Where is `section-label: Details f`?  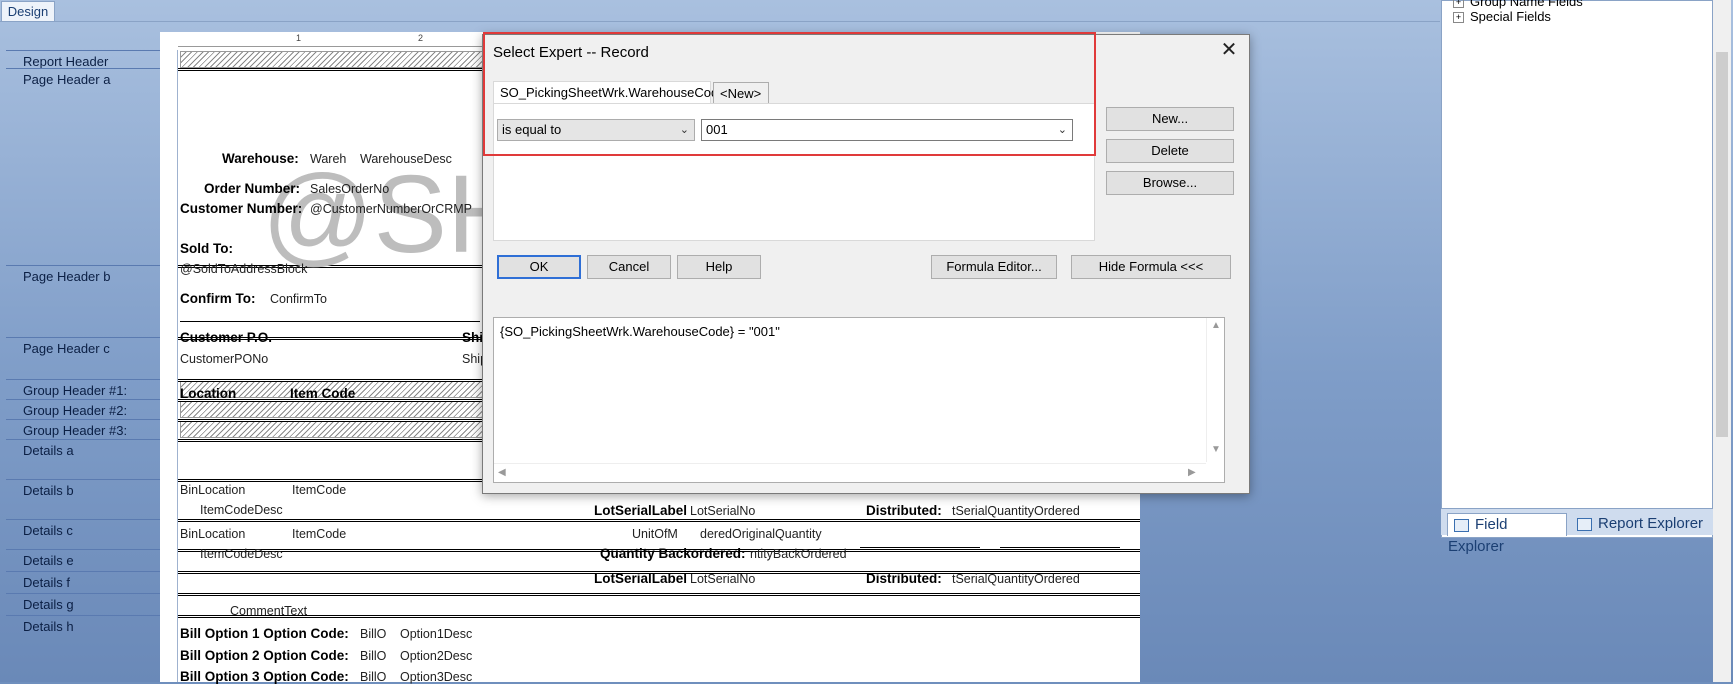
section-label: Details f is located at coordinates (46, 582).